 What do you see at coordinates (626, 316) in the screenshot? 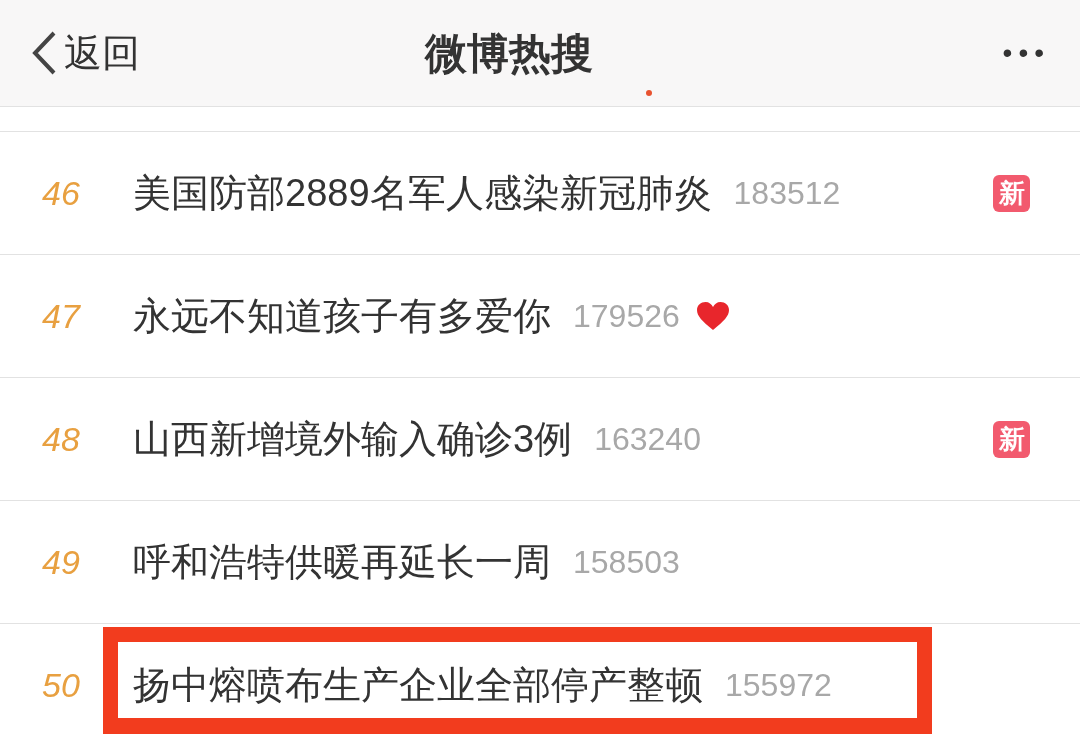
I see `search-count: 179526` at bounding box center [626, 316].